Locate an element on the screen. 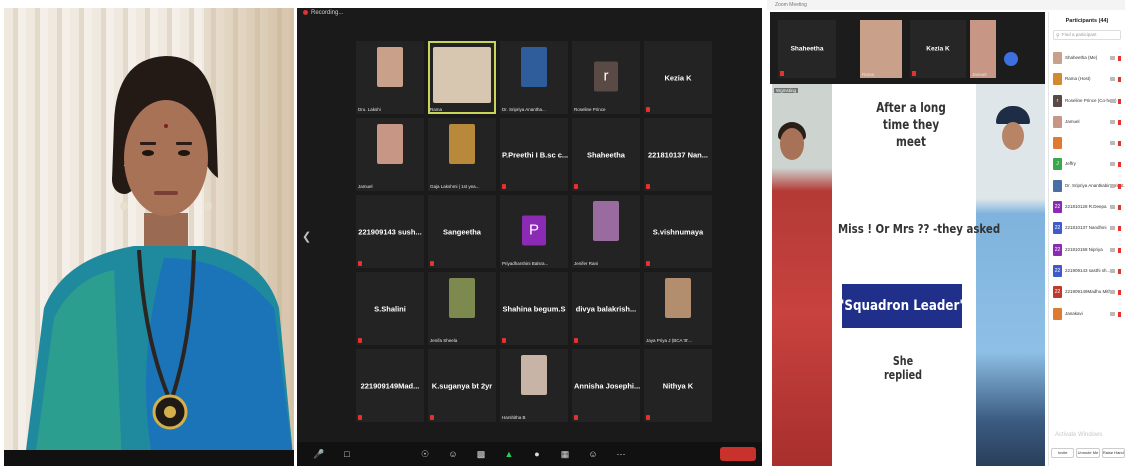  strip-next-button is located at coordinates (1011, 59).